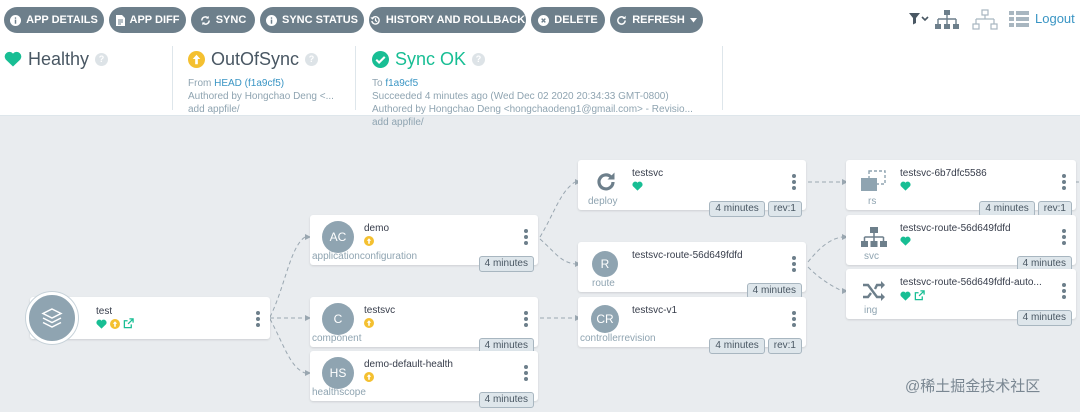 Image resolution: width=1080 pixels, height=412 pixels. I want to click on sync-label: SYNC, so click(231, 20).